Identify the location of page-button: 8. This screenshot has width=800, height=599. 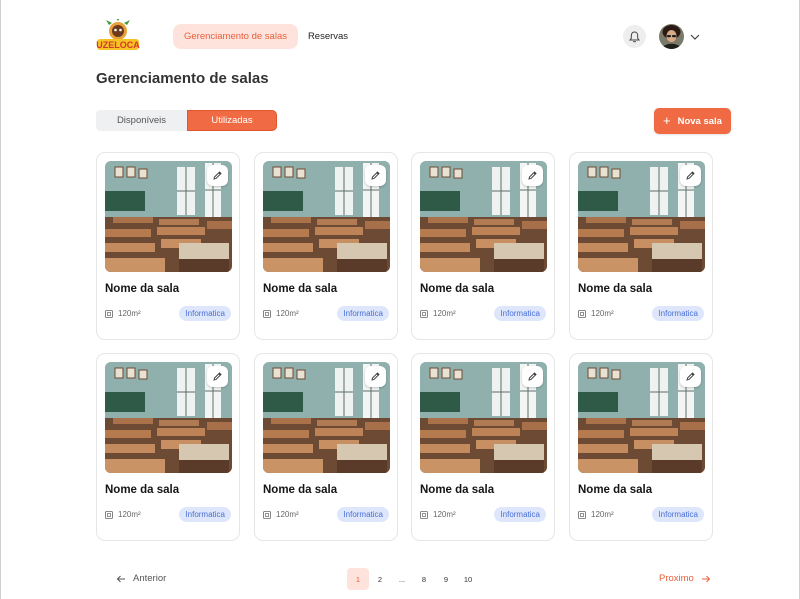
(424, 579).